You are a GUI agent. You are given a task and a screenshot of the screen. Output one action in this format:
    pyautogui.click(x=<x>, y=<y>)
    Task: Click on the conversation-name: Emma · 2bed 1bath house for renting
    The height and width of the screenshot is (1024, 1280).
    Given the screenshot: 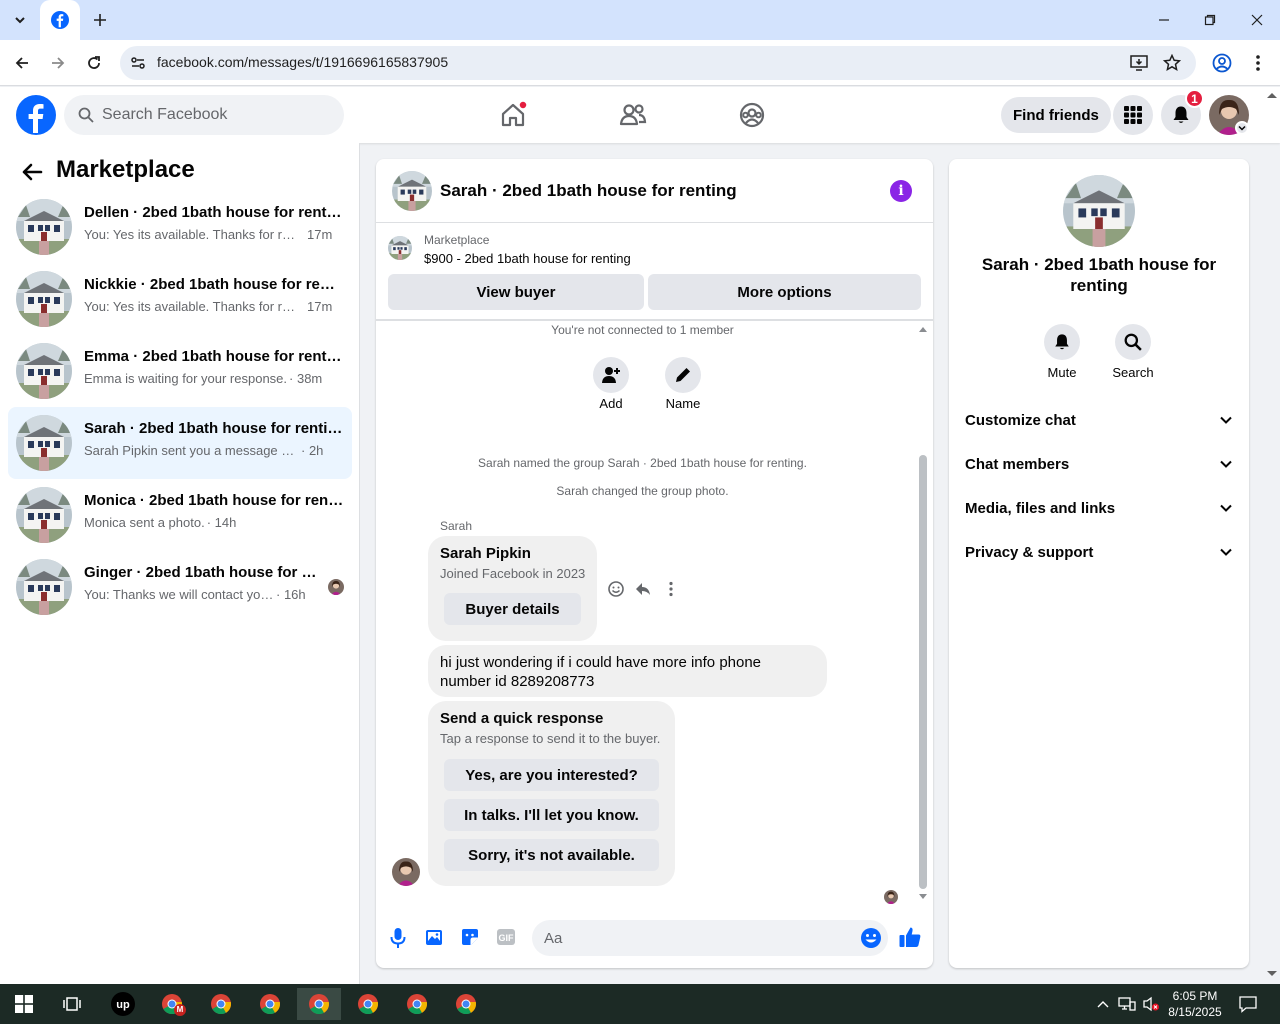 What is the action you would take?
    pyautogui.click(x=214, y=356)
    